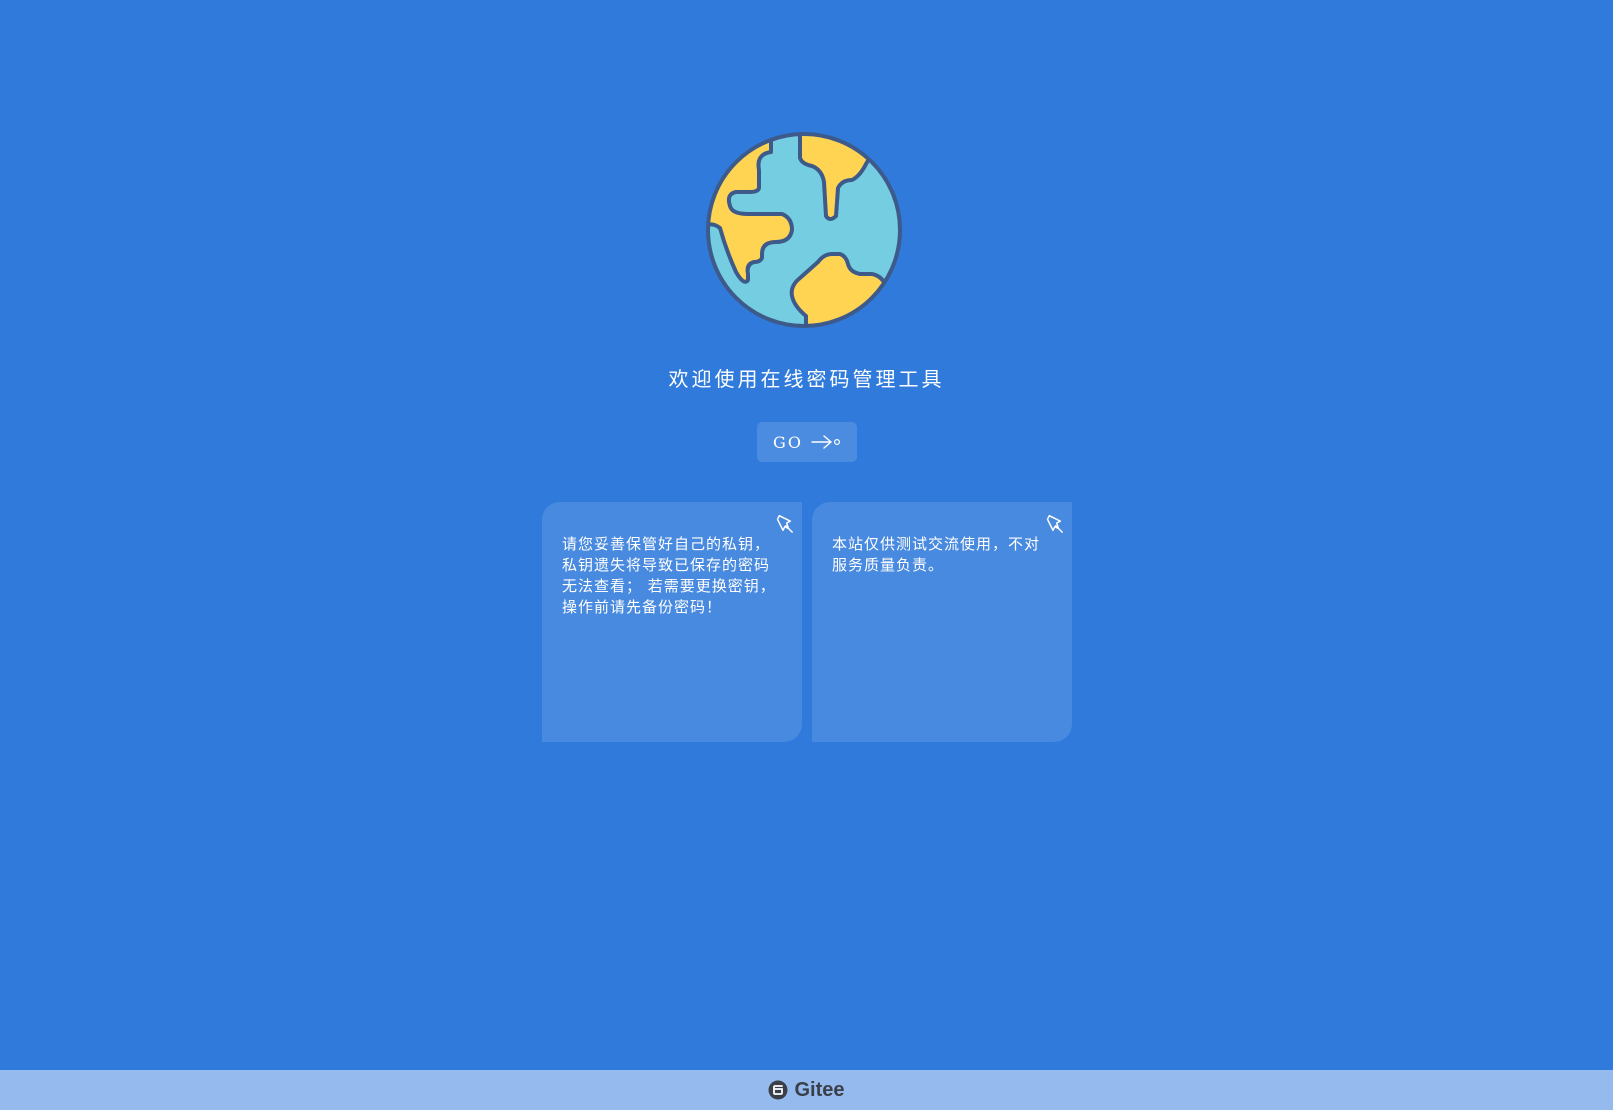 The height and width of the screenshot is (1110, 1613). What do you see at coordinates (788, 442) in the screenshot?
I see `go-button-label: GO` at bounding box center [788, 442].